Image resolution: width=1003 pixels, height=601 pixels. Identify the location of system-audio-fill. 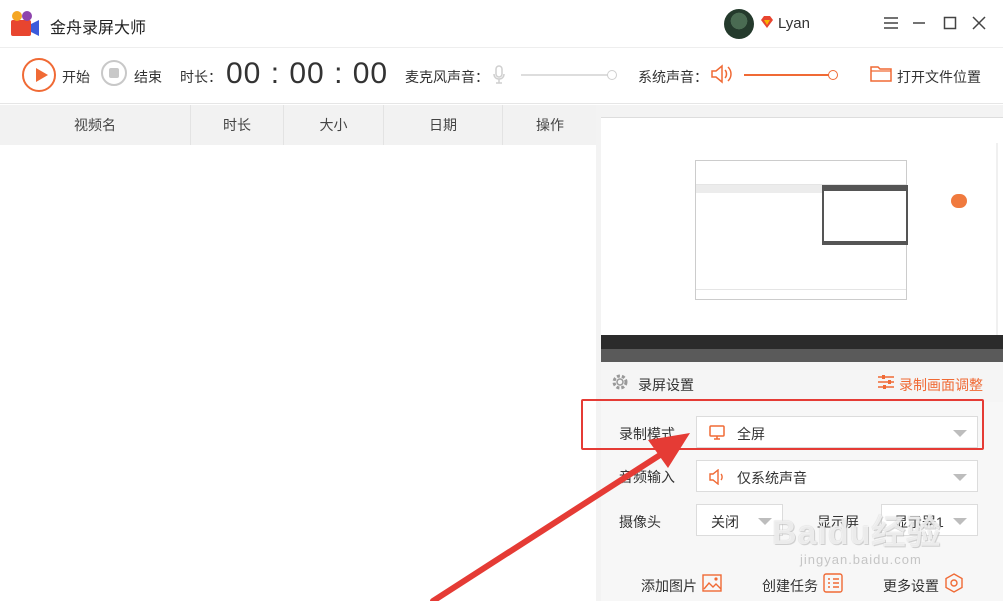
(790, 75).